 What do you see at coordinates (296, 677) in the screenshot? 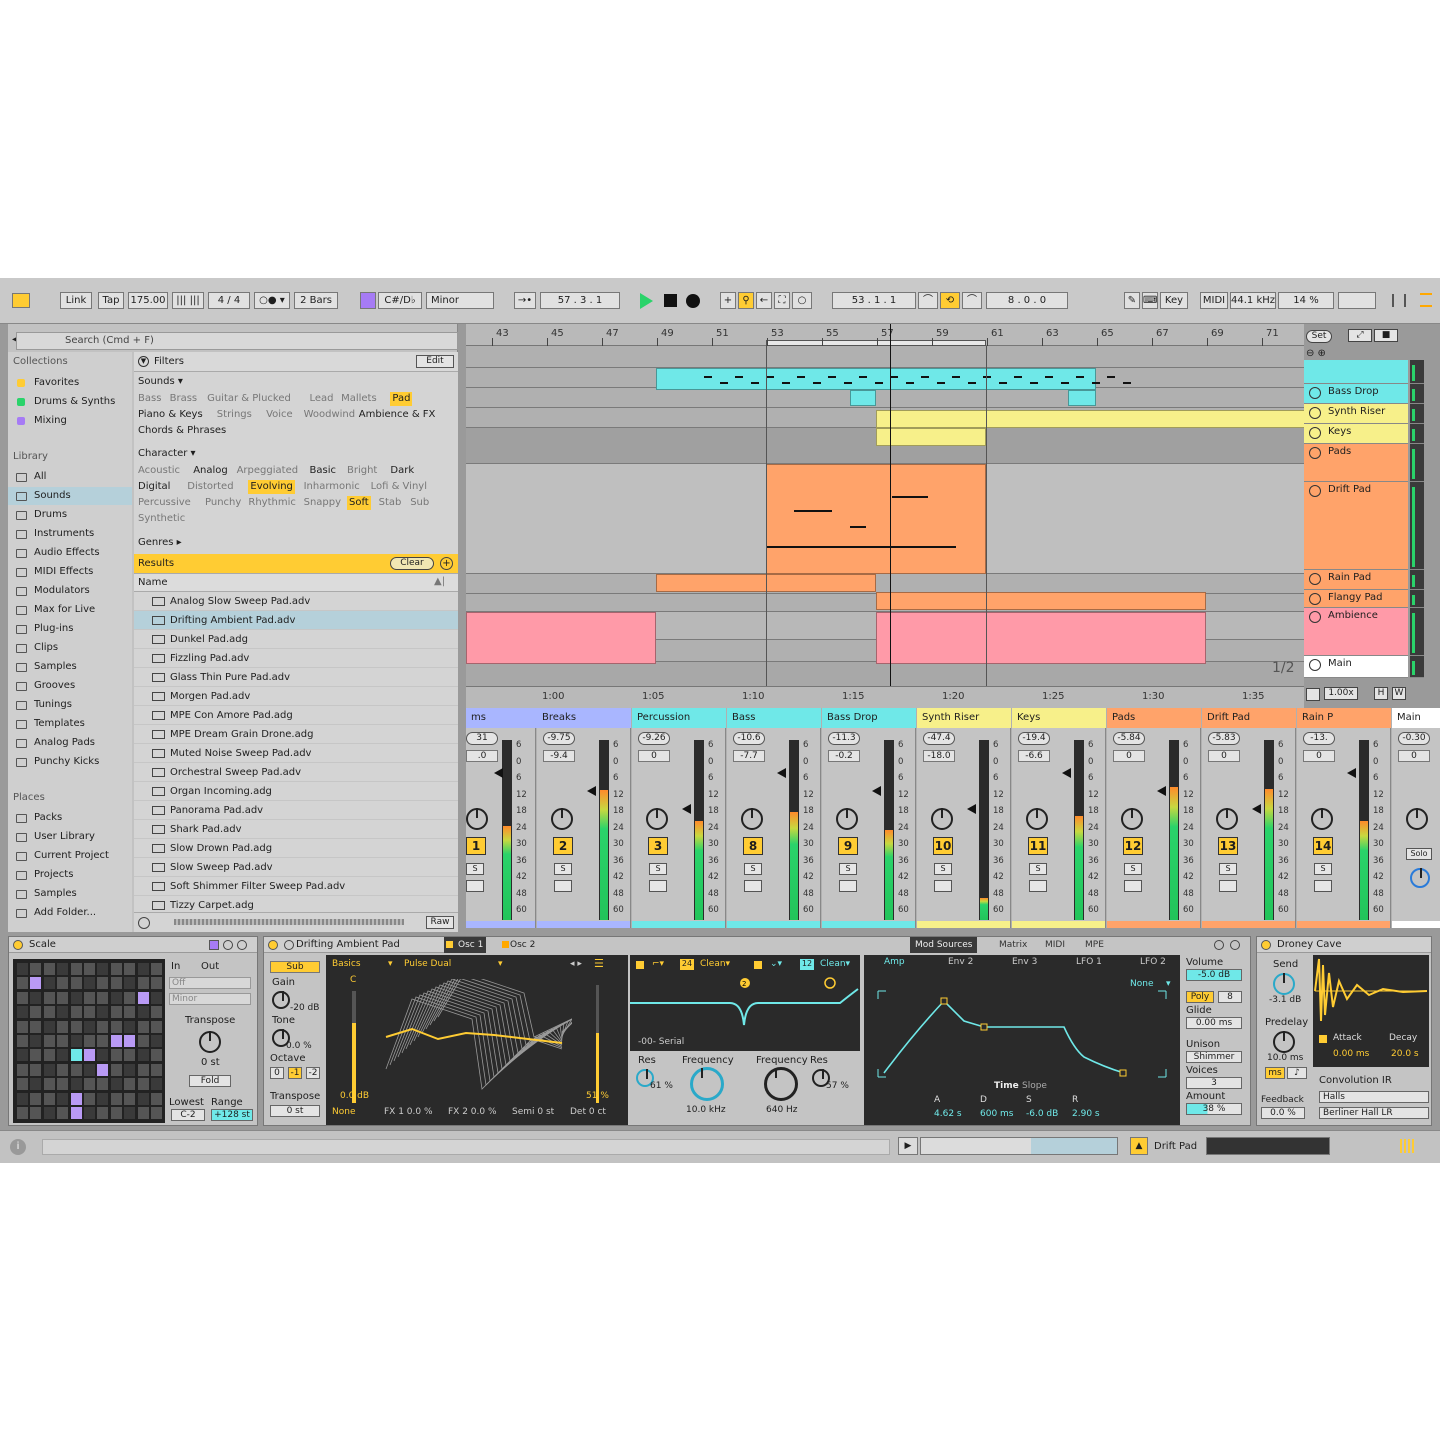
I see `result-row: Glass Thin Pure Pad.adv` at bounding box center [296, 677].